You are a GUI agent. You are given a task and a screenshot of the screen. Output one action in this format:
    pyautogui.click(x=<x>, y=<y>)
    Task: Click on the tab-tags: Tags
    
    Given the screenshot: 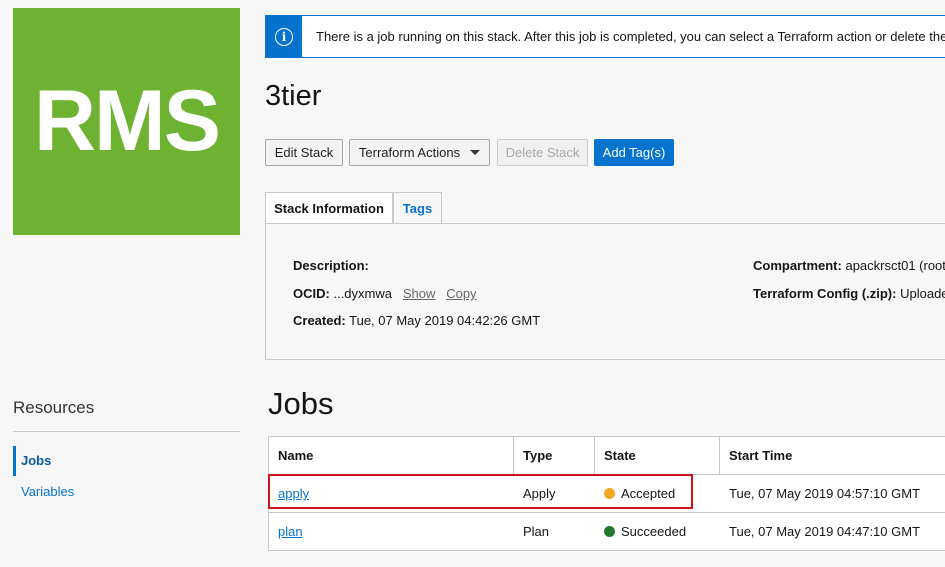 What is the action you would take?
    pyautogui.click(x=417, y=208)
    